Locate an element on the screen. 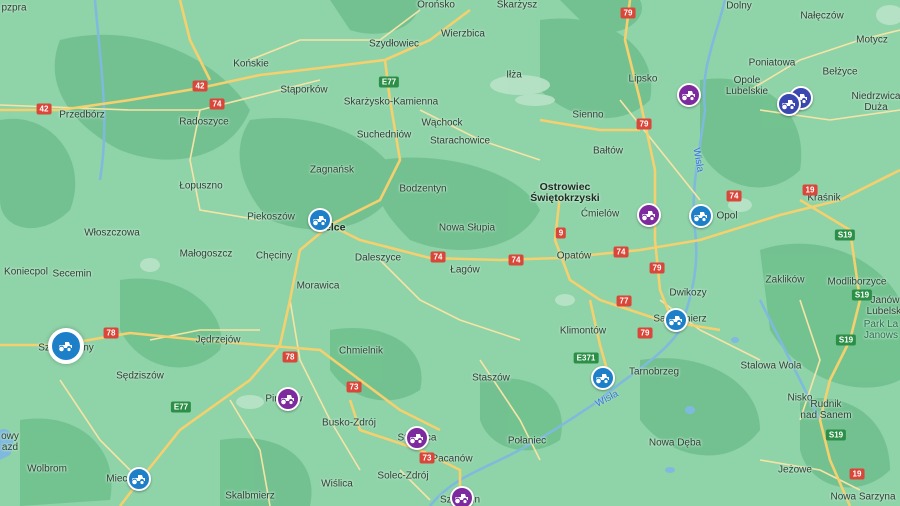 This screenshot has width=900, height=506. place-staporkow: Stąporków is located at coordinates (304, 90).